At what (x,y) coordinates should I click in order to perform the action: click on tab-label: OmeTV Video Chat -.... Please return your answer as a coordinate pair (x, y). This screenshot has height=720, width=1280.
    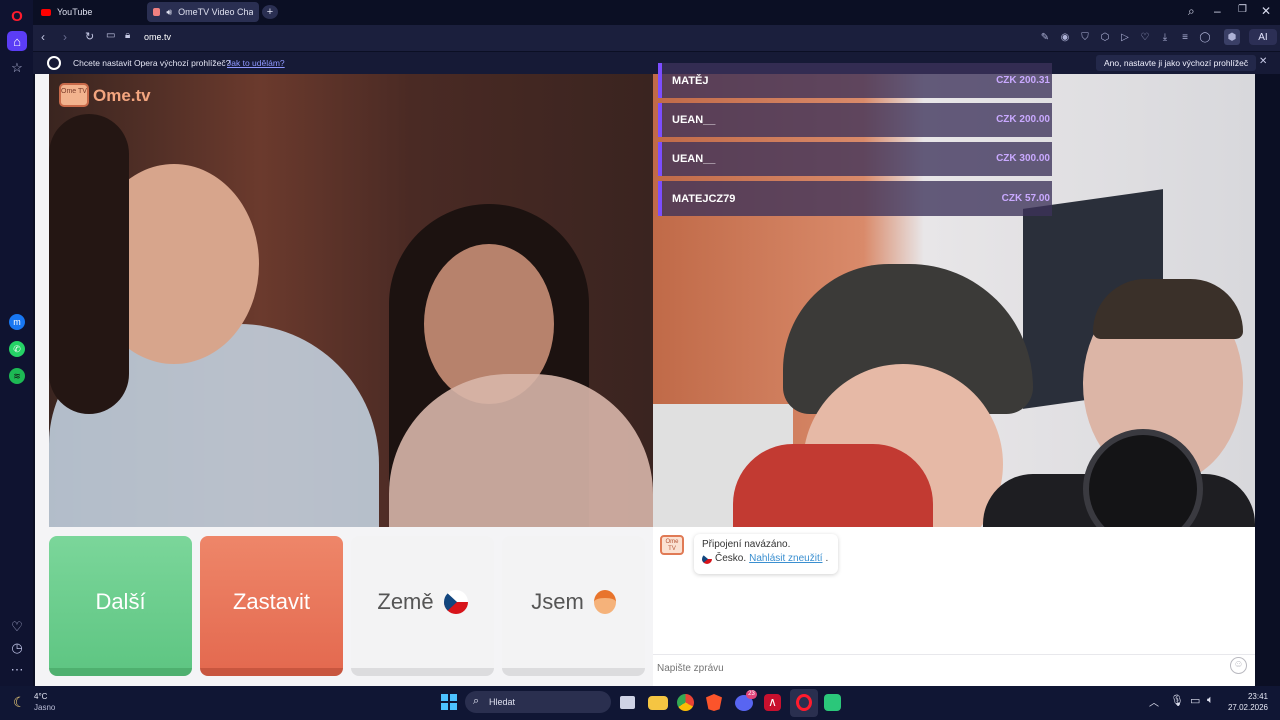
    Looking at the image, I should click on (215, 12).